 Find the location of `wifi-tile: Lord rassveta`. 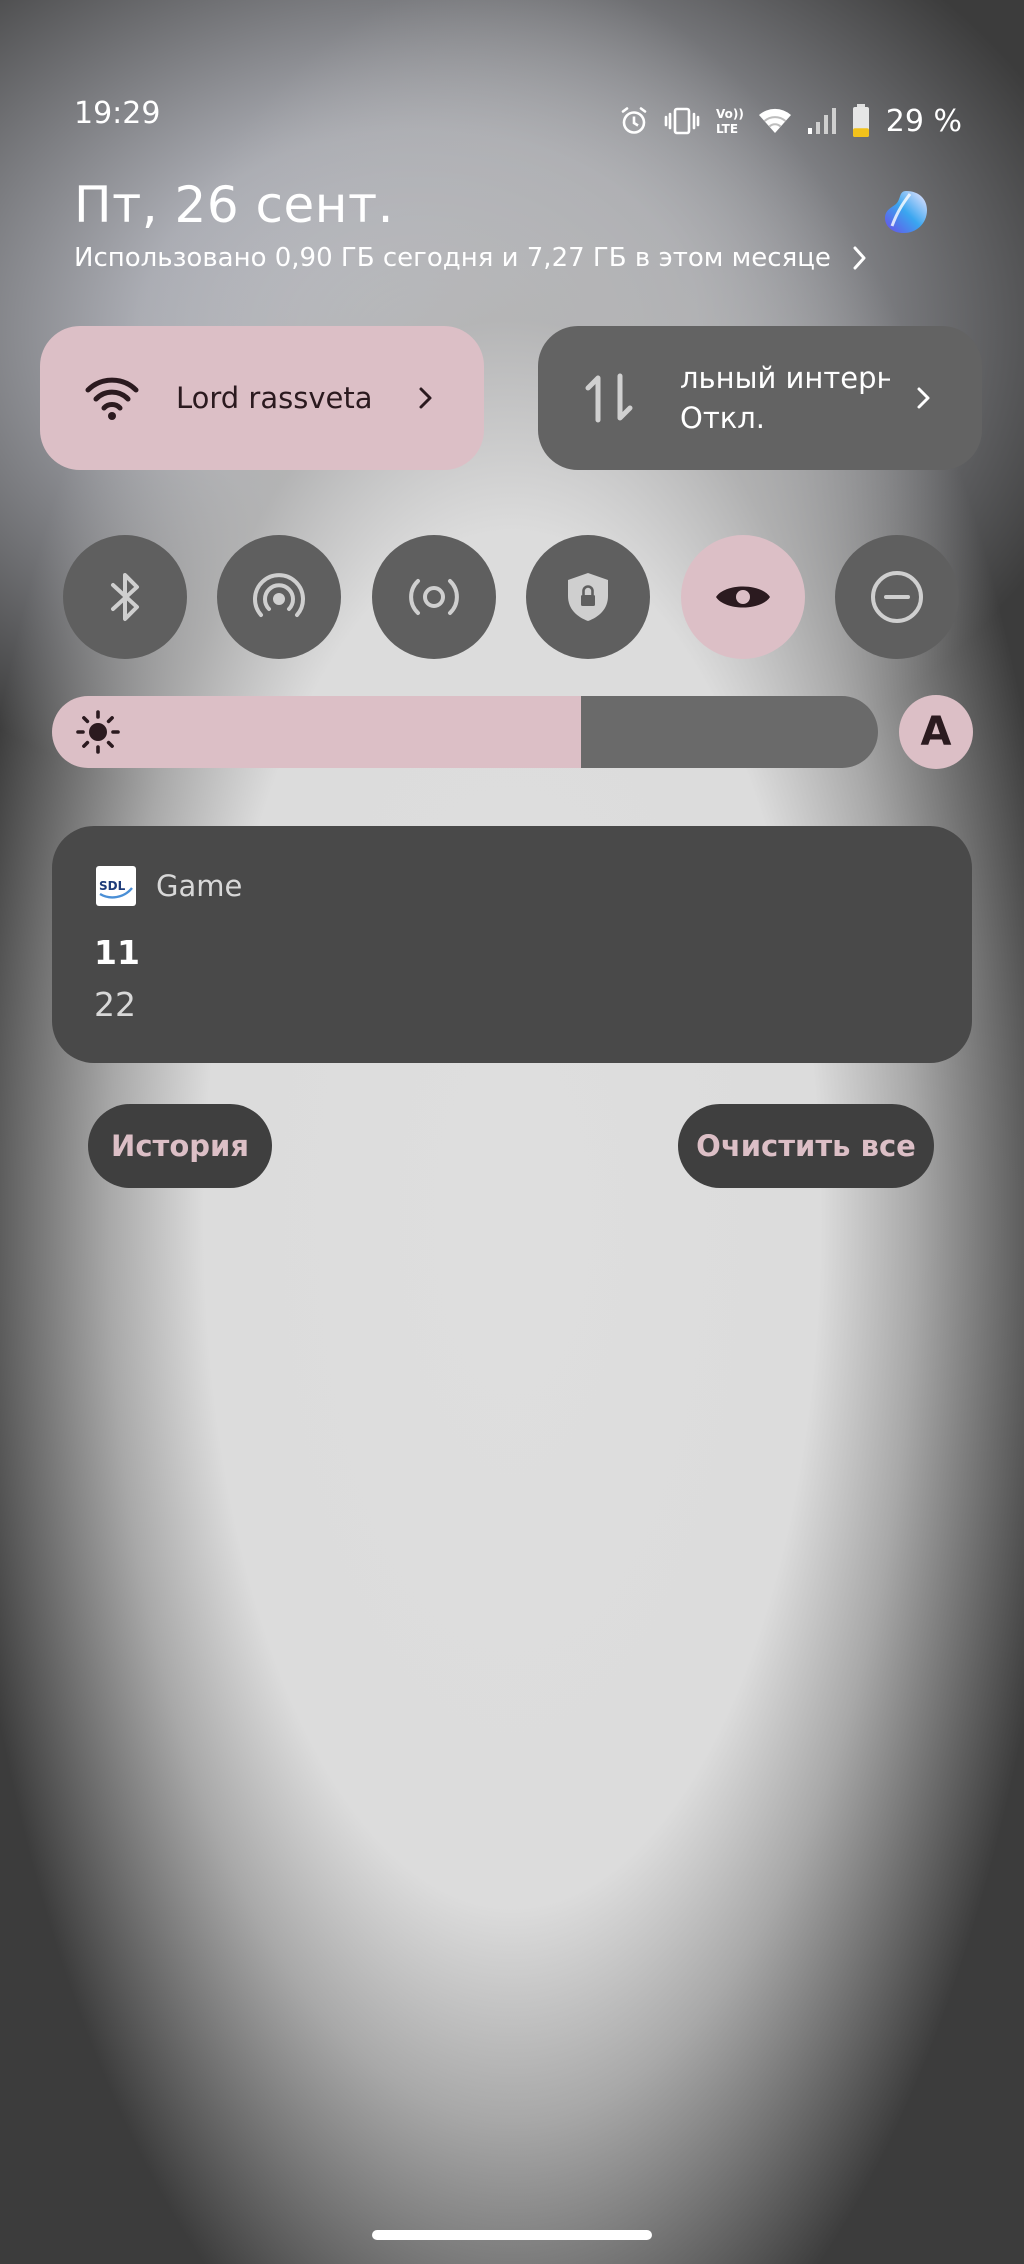

wifi-tile: Lord rassveta is located at coordinates (262, 398).